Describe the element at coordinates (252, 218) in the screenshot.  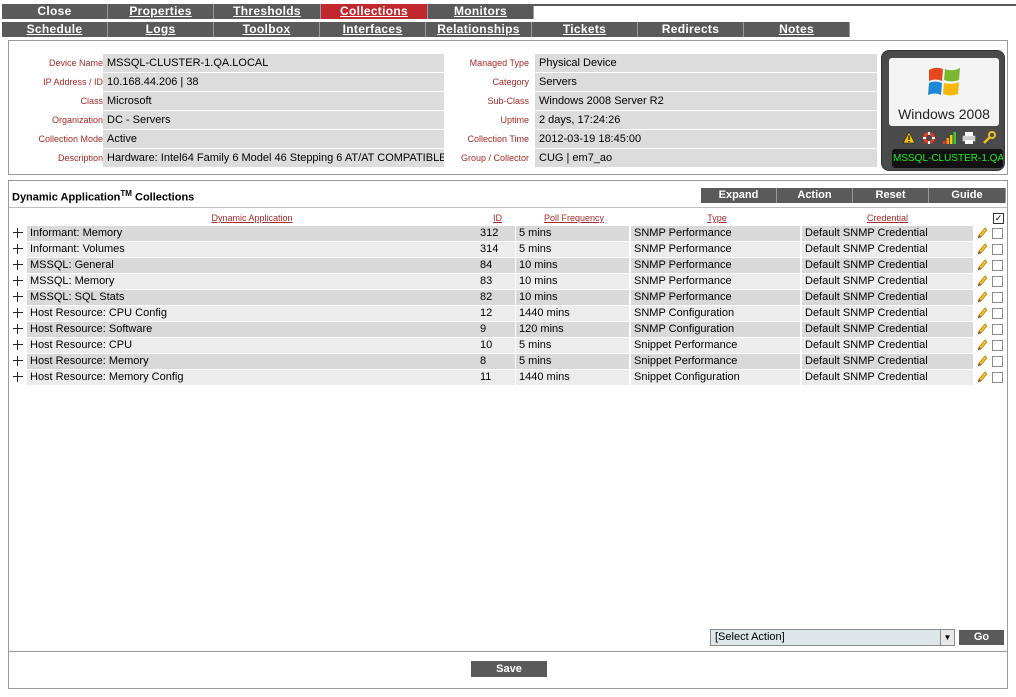
I see `col-dynamic-application: Dynamic Application` at that location.